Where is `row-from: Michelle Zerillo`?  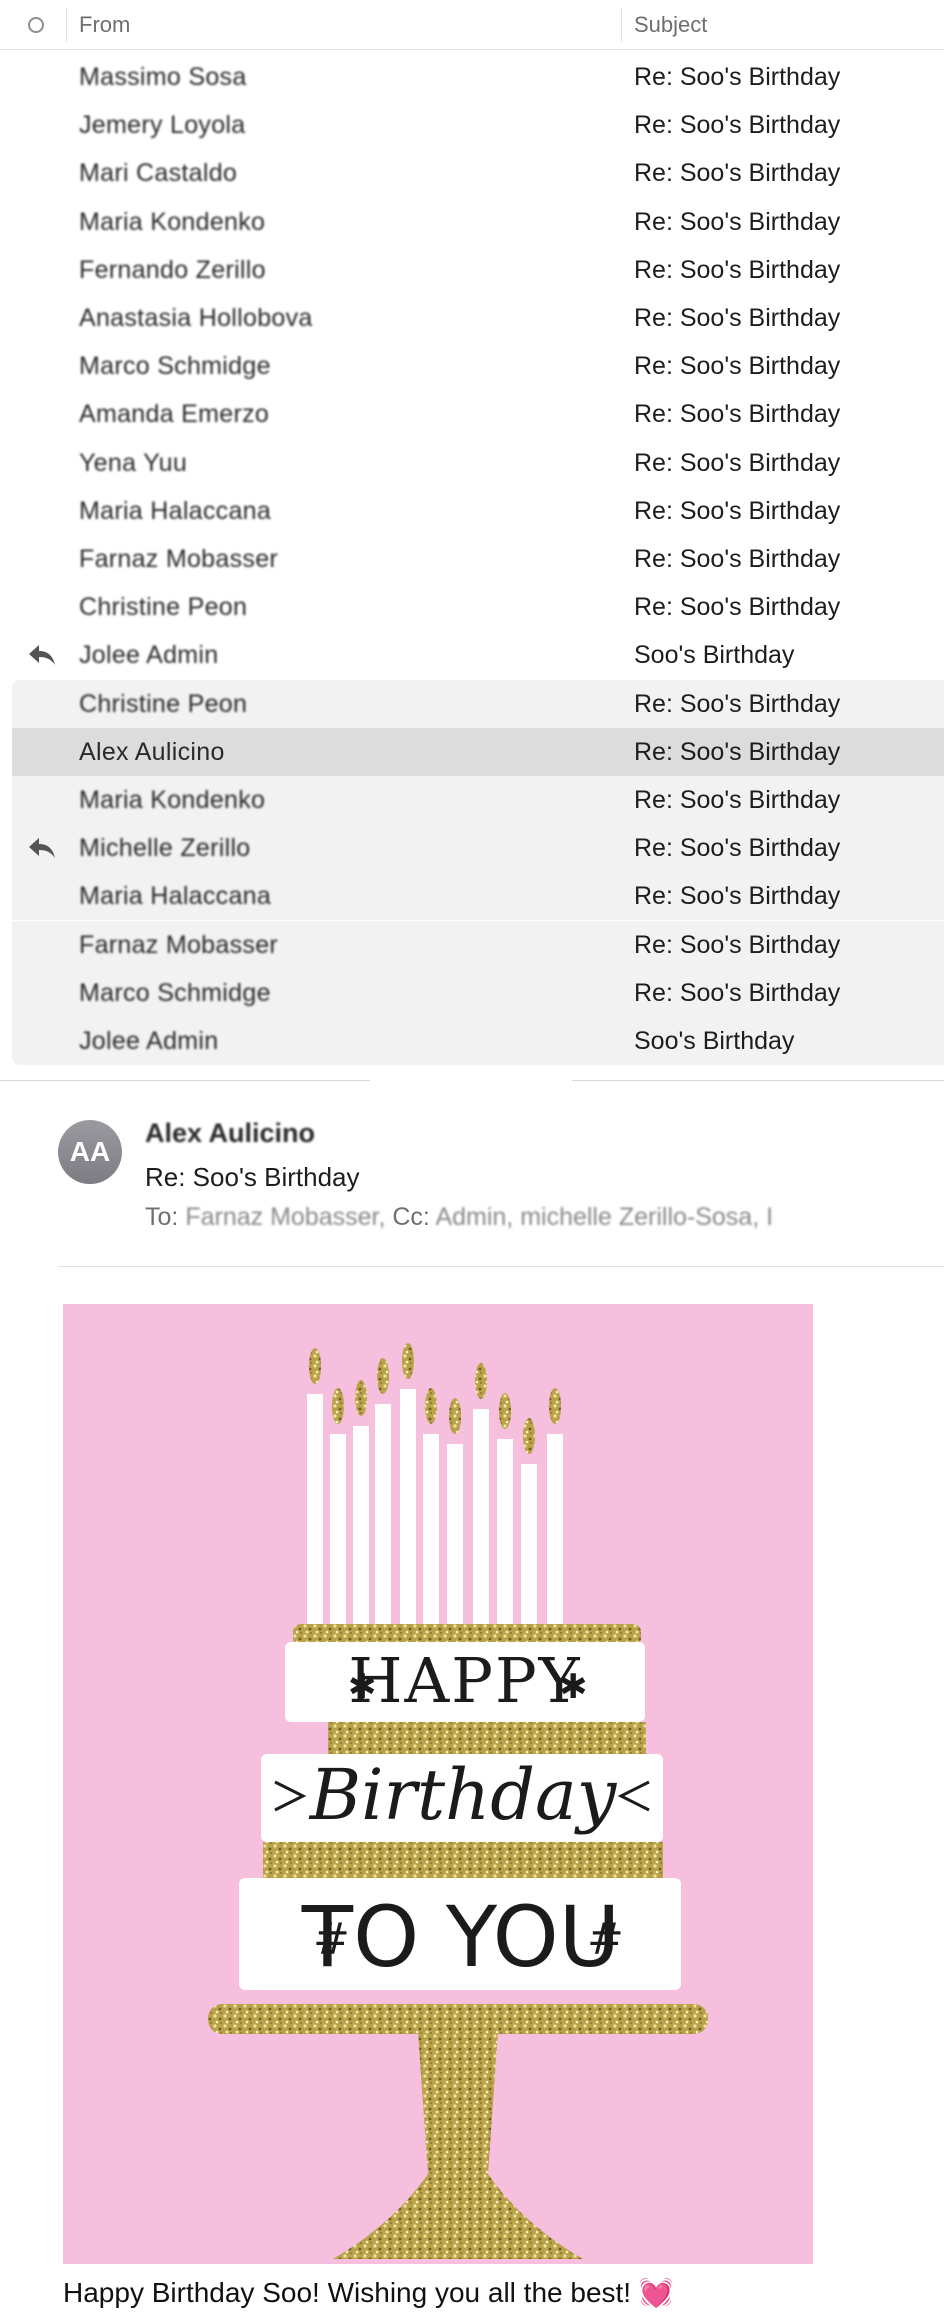
row-from: Michelle Zerillo is located at coordinates (165, 848).